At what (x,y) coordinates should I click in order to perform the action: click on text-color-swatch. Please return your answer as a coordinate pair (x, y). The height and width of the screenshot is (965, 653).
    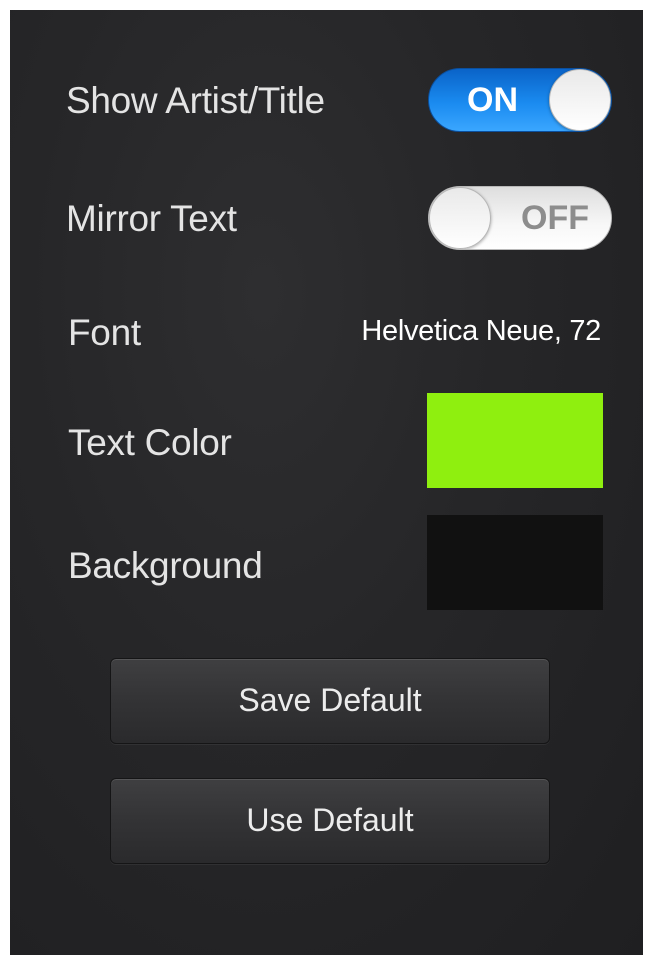
    Looking at the image, I should click on (515, 440).